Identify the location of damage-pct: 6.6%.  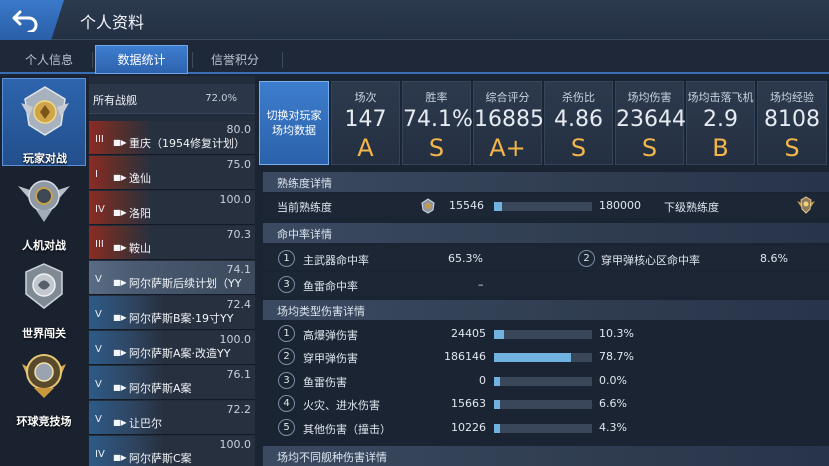
(613, 403).